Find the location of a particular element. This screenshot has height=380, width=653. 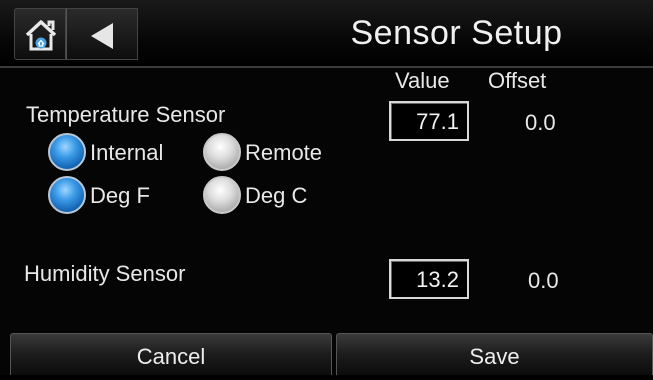

humidity-offset: 0.0 is located at coordinates (543, 280).